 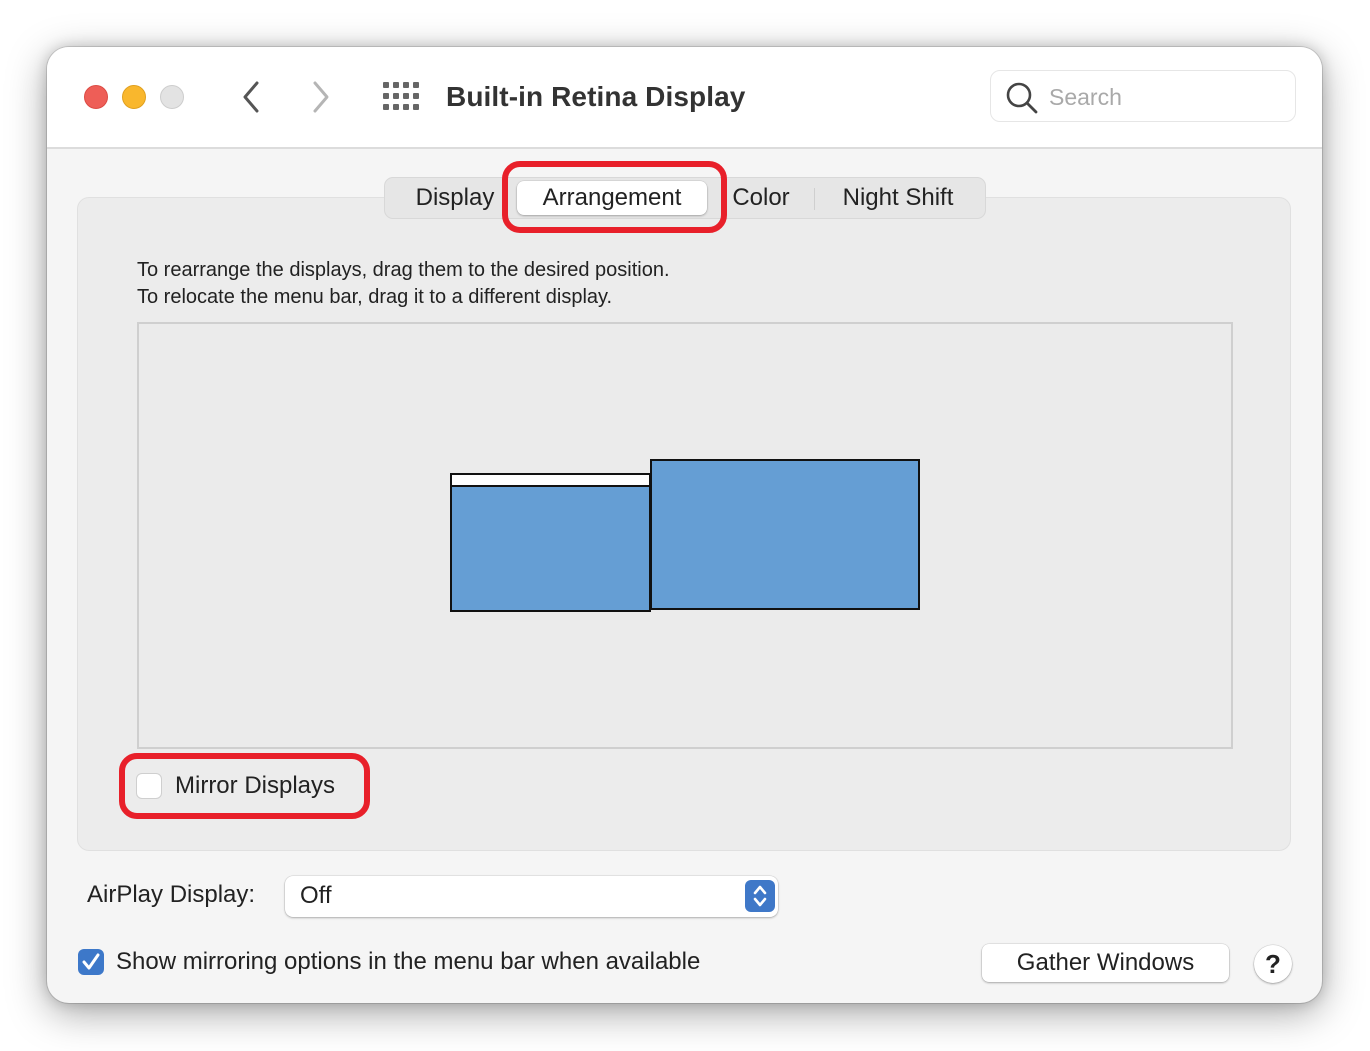 I want to click on chevron-left-icon, so click(x=251, y=97).